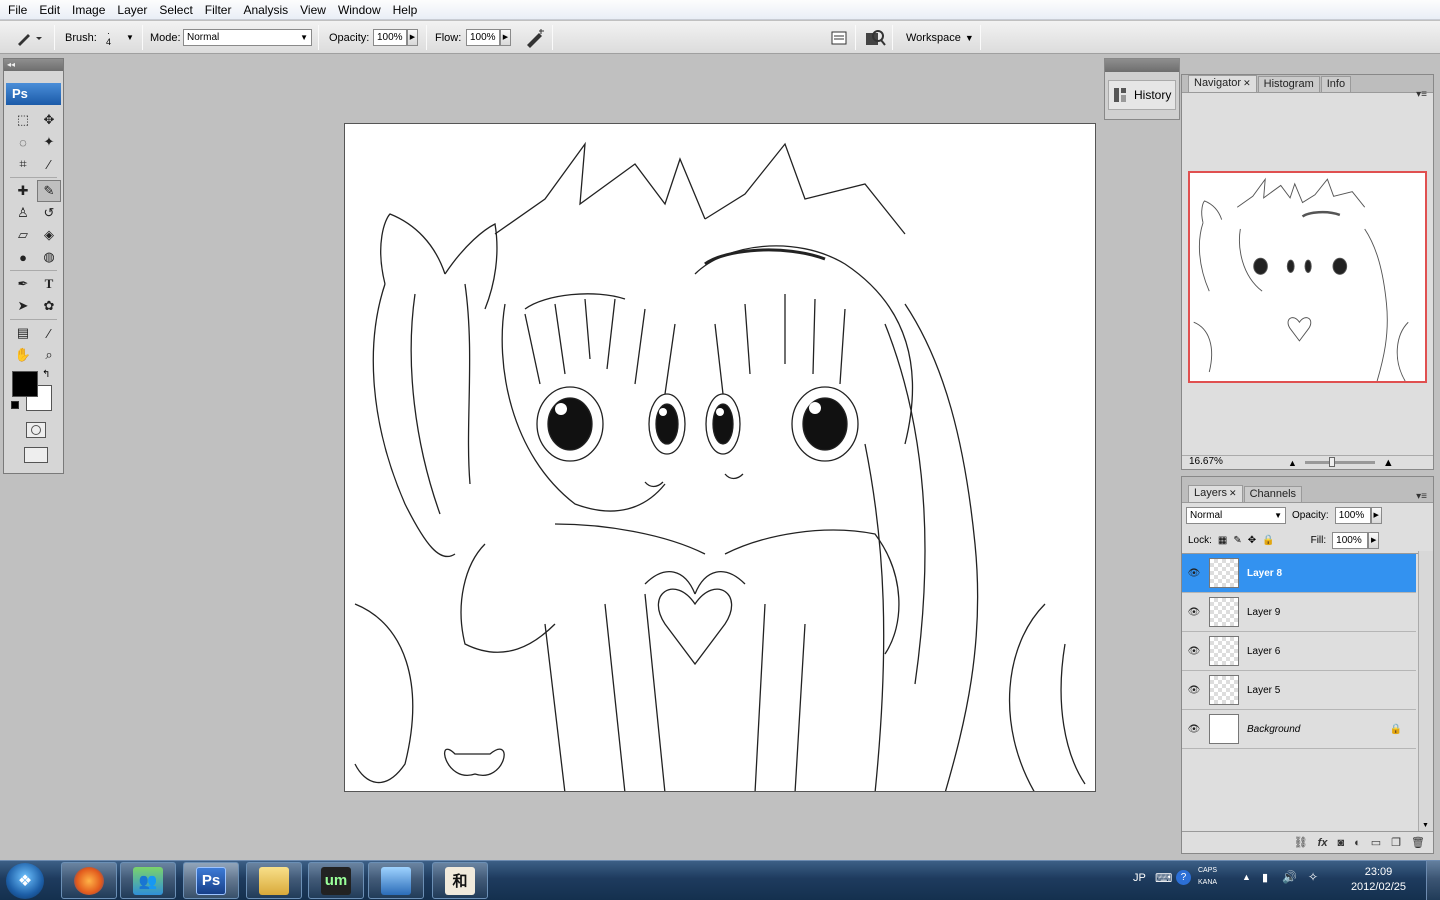 The width and height of the screenshot is (1440, 900). What do you see at coordinates (1299, 690) in the screenshot?
I see `layer-row-layer-5: 👁 Layer 5` at bounding box center [1299, 690].